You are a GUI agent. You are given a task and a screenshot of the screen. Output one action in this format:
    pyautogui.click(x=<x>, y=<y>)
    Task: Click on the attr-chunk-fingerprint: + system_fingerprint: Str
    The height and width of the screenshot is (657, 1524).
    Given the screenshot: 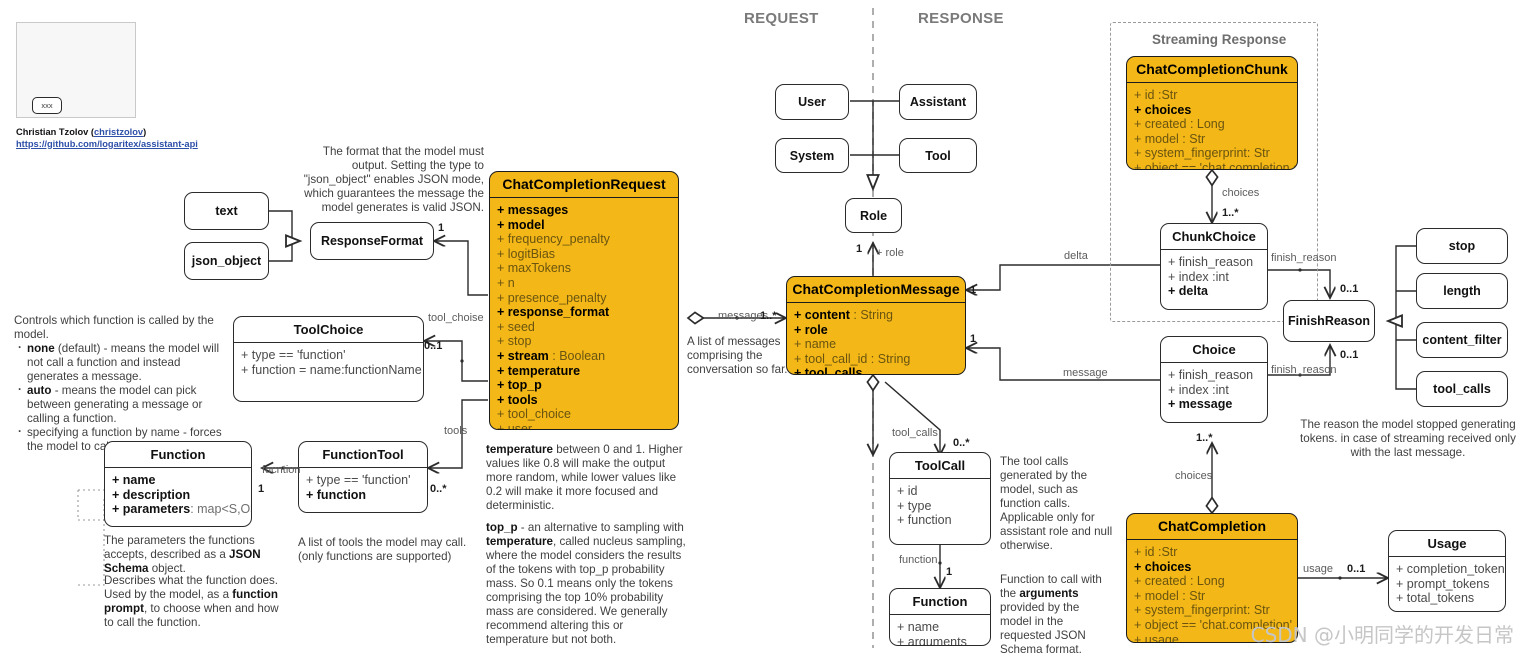 What is the action you would take?
    pyautogui.click(x=1202, y=153)
    